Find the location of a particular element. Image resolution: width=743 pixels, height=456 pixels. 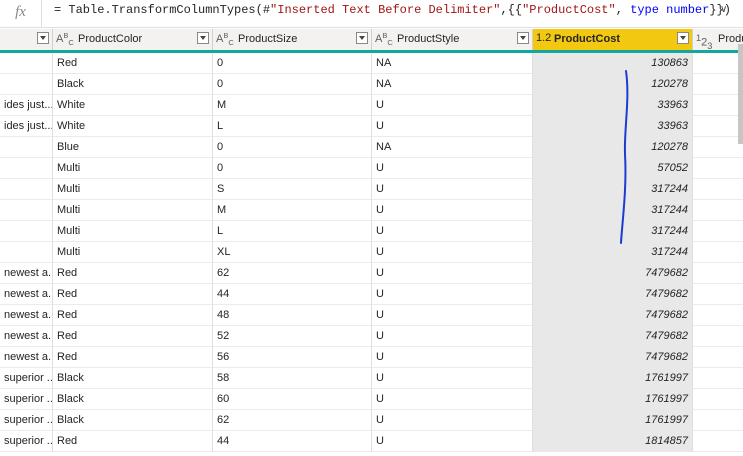

annotation-layer is located at coordinates (624, 157).